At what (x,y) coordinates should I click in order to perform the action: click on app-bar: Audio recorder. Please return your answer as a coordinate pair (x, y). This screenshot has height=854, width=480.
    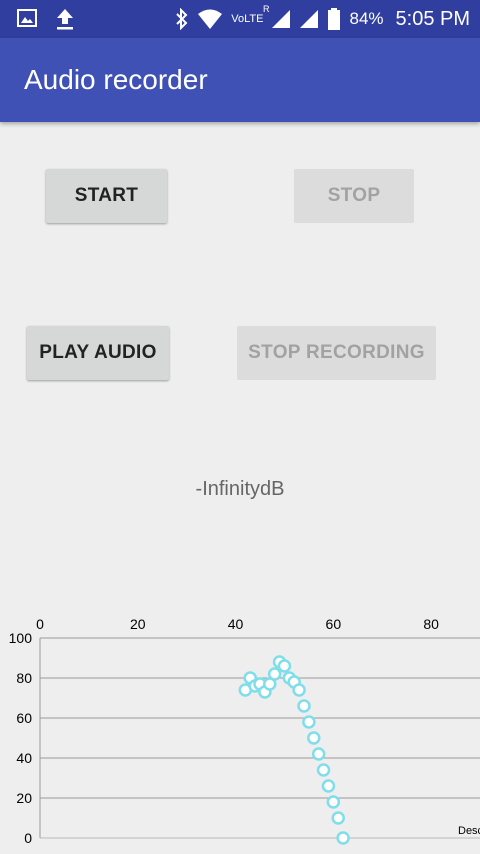
    Looking at the image, I should click on (240, 80).